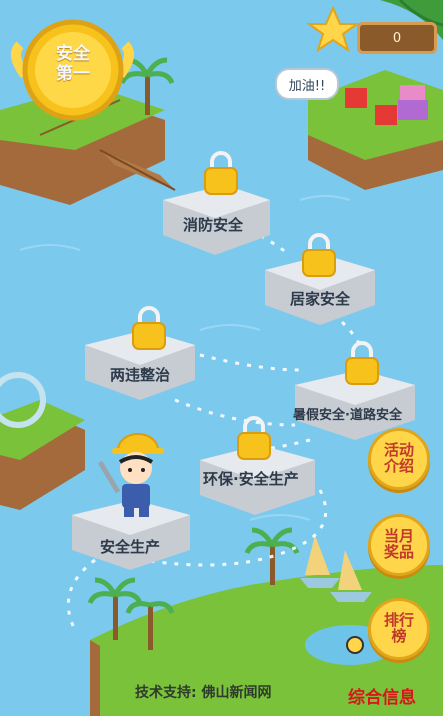  I want to click on island-left, so click(42, 441).